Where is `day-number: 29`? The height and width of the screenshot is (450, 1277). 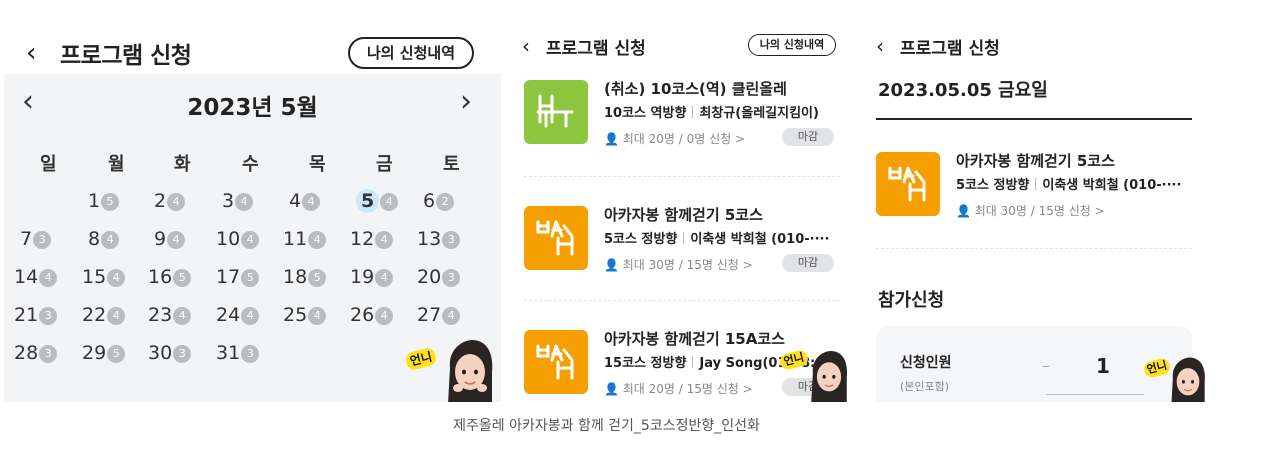
day-number: 29 is located at coordinates (94, 353).